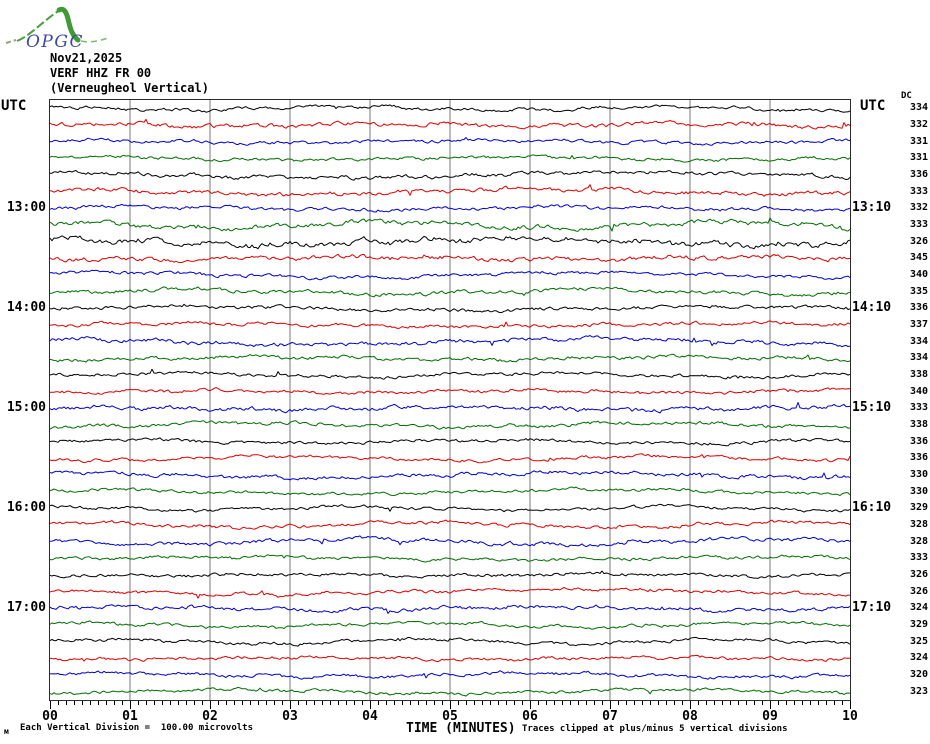 Image resolution: width=930 pixels, height=744 pixels. I want to click on x-tick-label: 06, so click(530, 716).